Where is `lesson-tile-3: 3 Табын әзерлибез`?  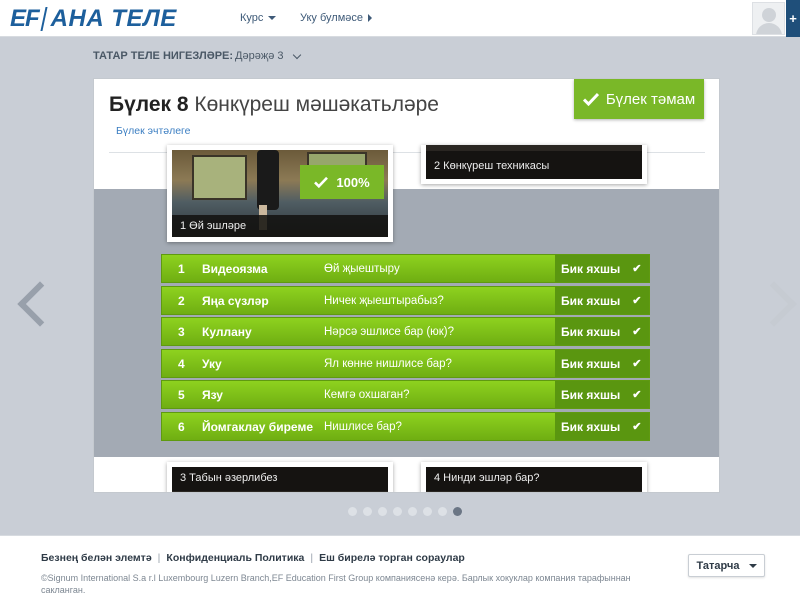 lesson-tile-3: 3 Табын әзерлибез is located at coordinates (280, 477).